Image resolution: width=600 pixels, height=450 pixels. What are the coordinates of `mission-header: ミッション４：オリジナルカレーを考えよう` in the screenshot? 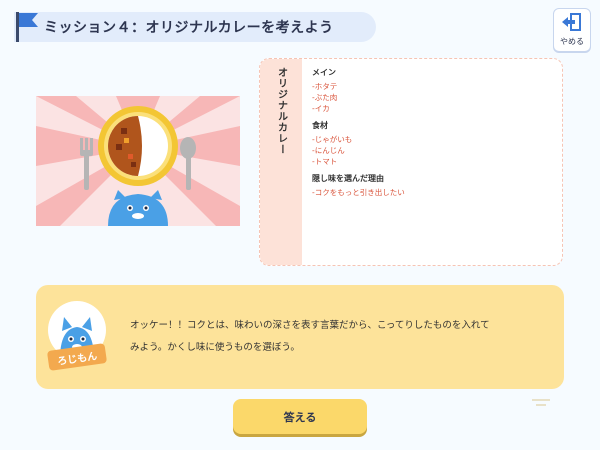 It's located at (195, 27).